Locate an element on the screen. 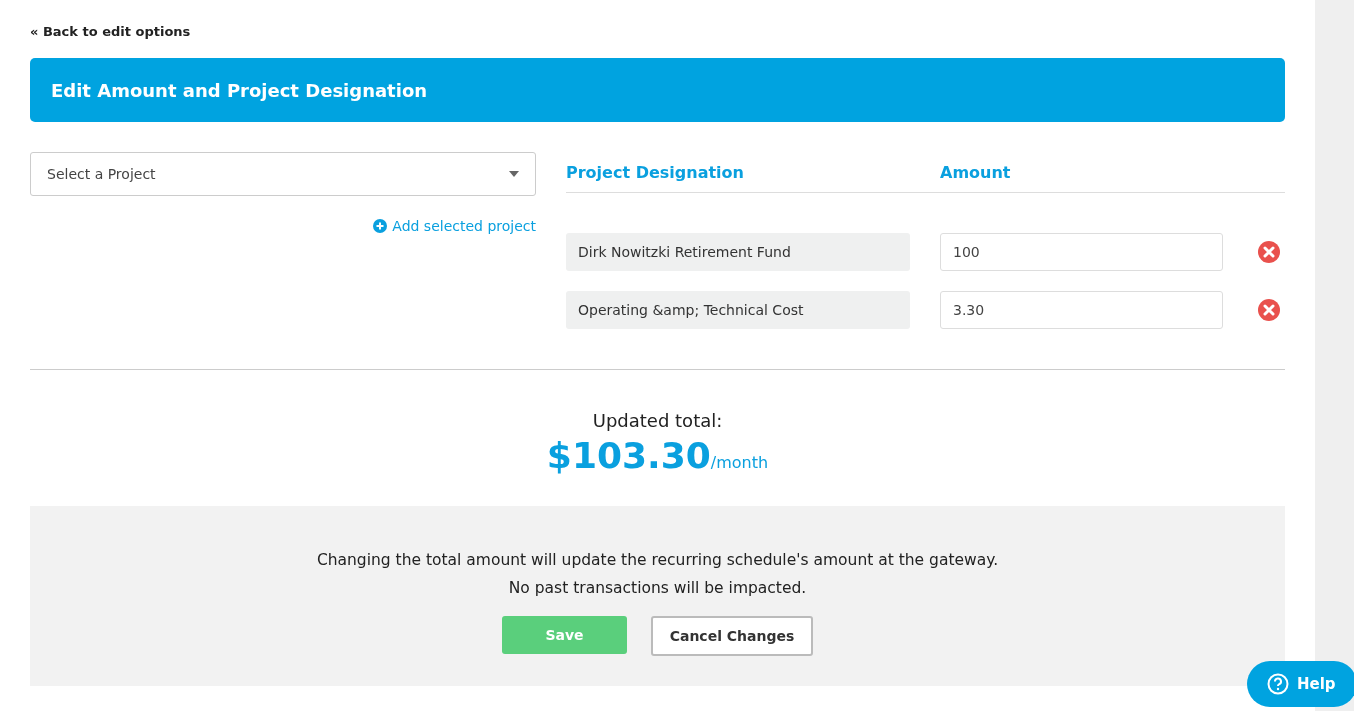  total-label: Updated total: is located at coordinates (657, 420).